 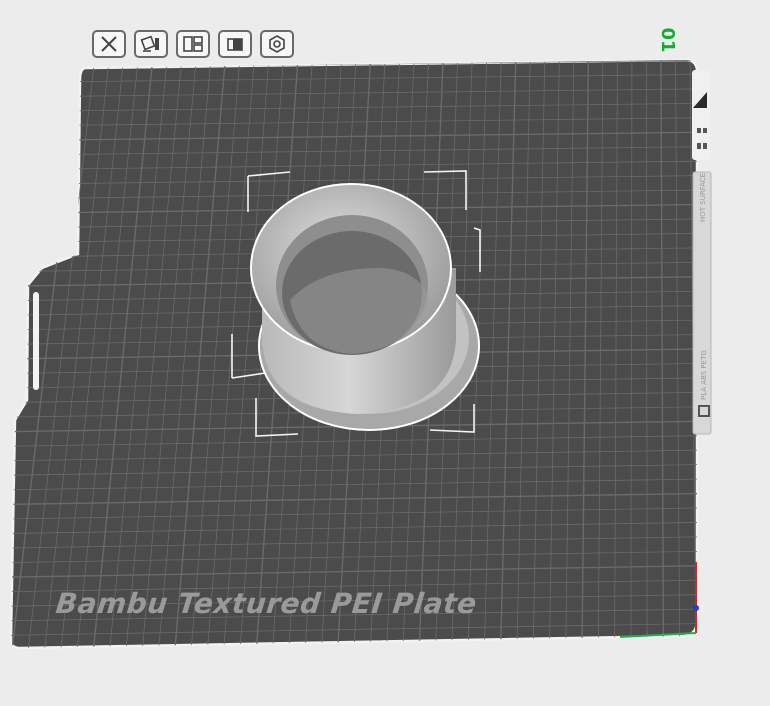 I want to click on close-icon, so click(x=109, y=44).